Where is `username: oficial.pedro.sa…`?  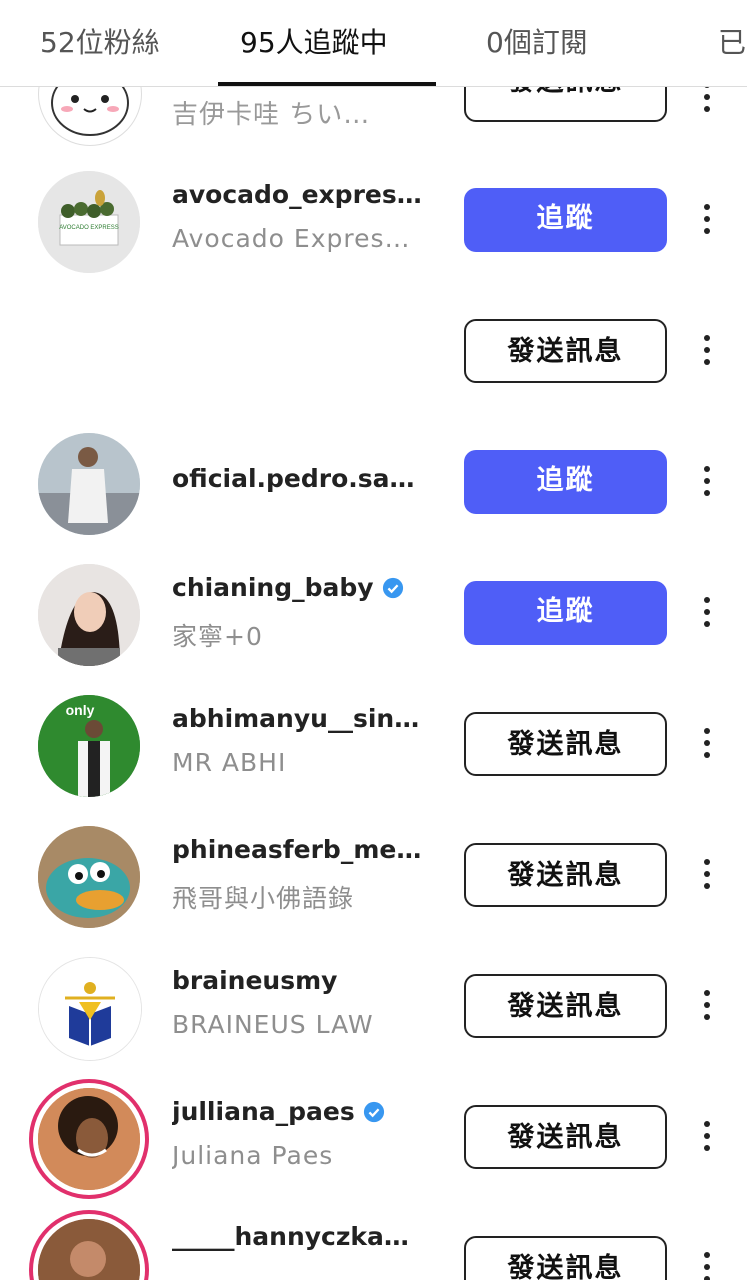
username: oficial.pedro.sa… is located at coordinates (293, 478).